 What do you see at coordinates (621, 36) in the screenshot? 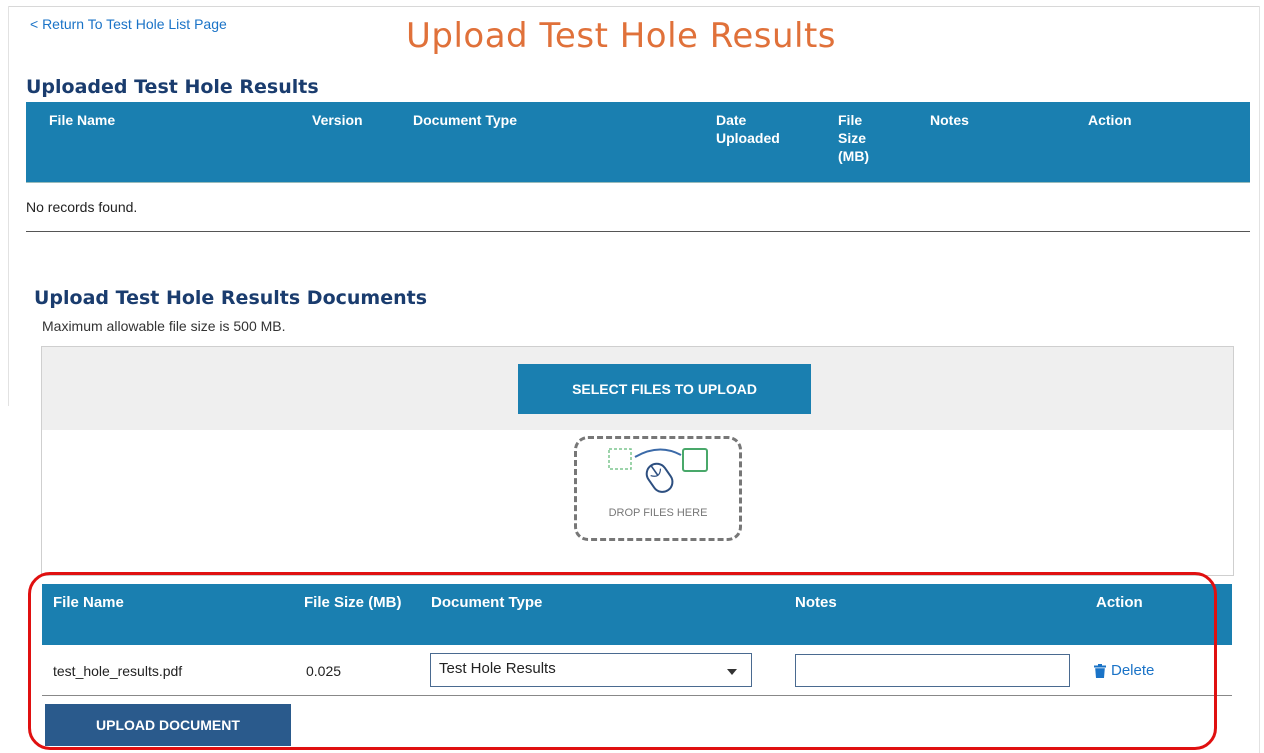
I see `page-title: Upload Test Hole Results` at bounding box center [621, 36].